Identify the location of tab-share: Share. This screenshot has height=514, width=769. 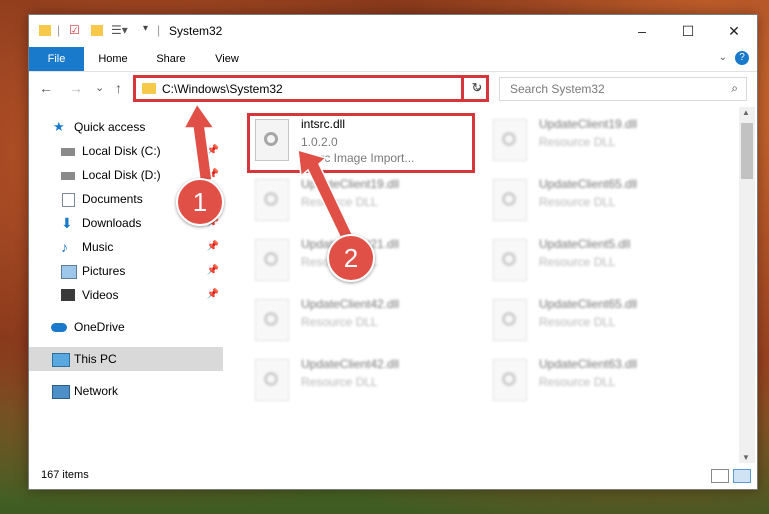
(171, 59).